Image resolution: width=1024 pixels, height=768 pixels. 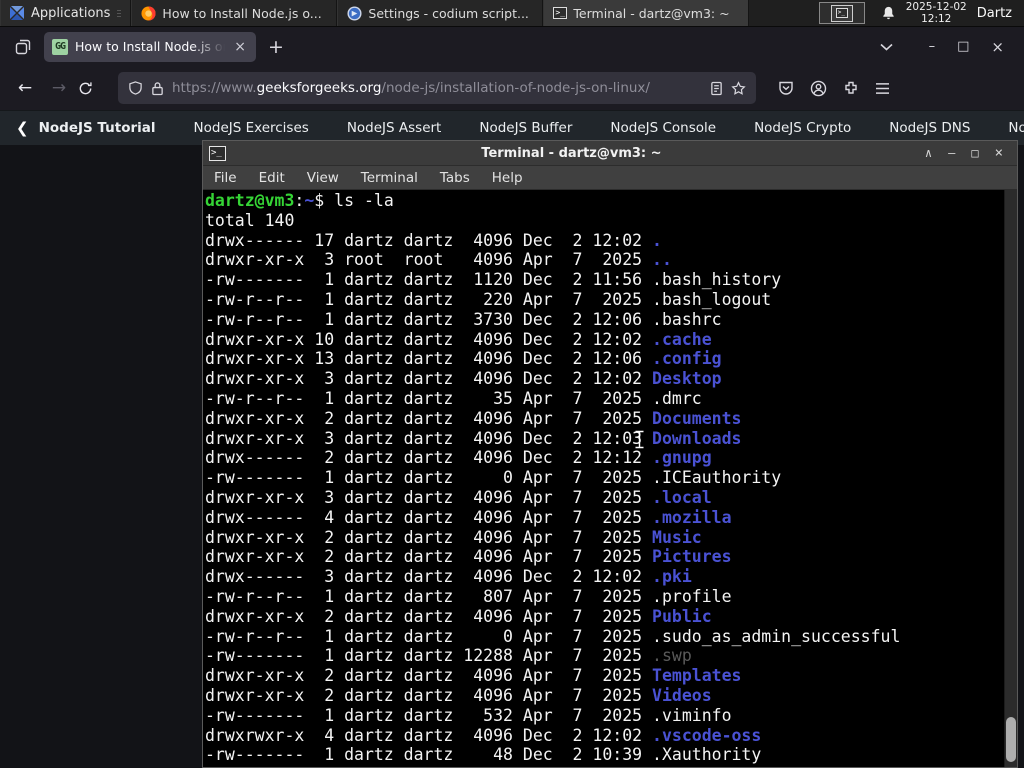 I want to click on close-window-button: ×, so click(x=999, y=153).